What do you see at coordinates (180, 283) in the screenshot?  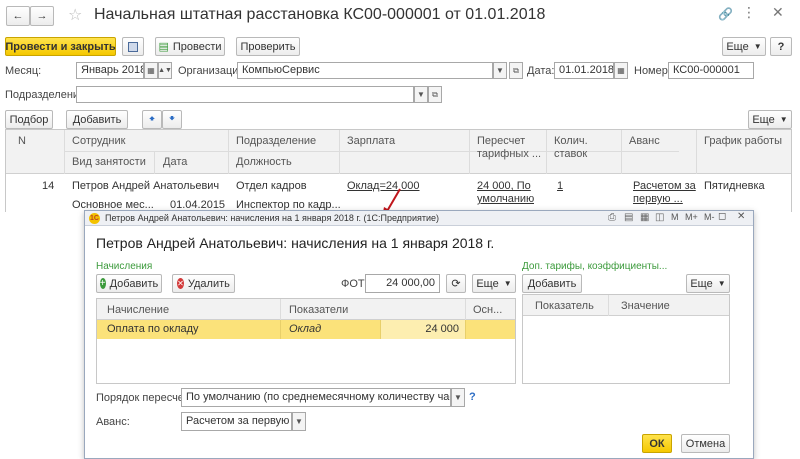 I see `delete-circle-icon: ✕` at bounding box center [180, 283].